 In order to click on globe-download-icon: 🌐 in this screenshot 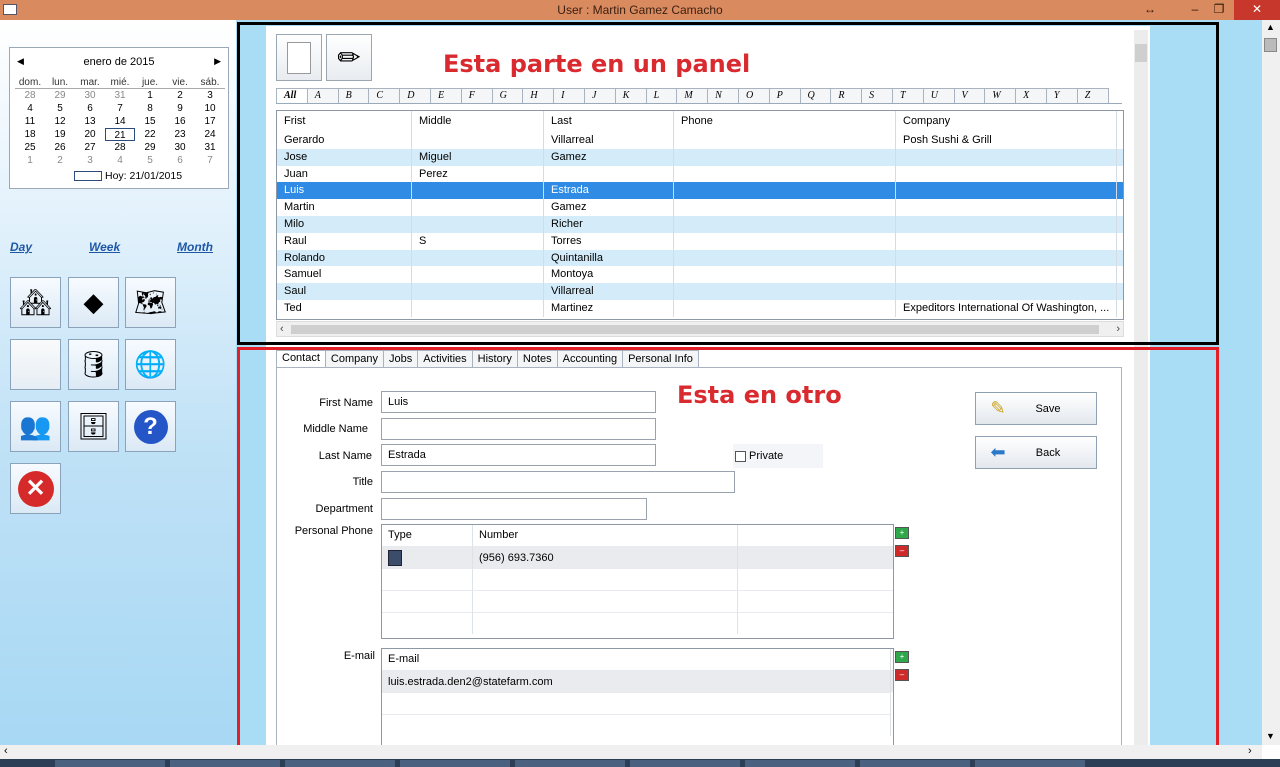, I will do `click(150, 364)`.